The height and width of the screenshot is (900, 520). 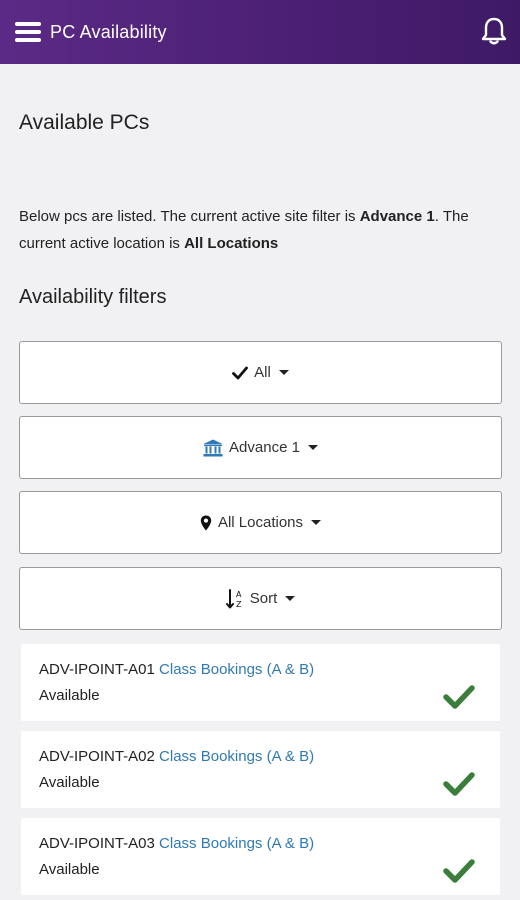 I want to click on bank-icon, so click(x=213, y=448).